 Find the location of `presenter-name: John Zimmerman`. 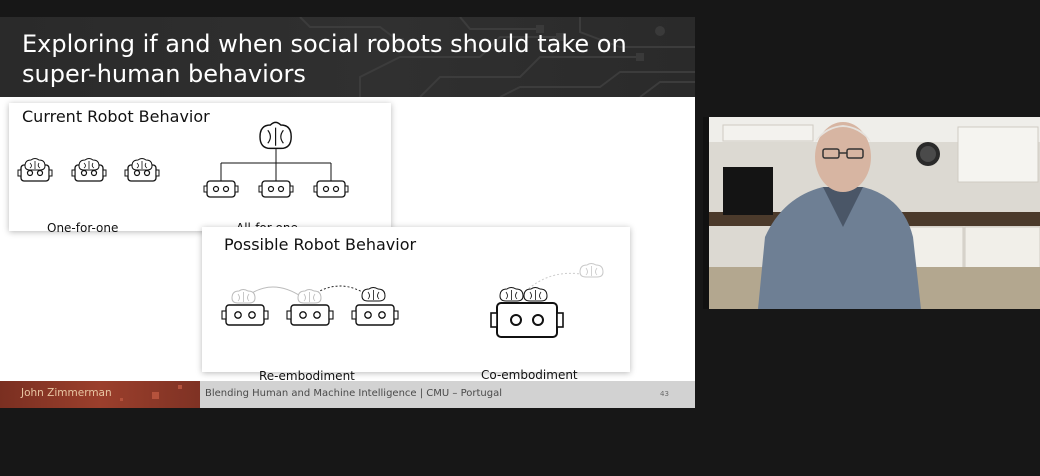

presenter-name: John Zimmerman is located at coordinates (66, 393).